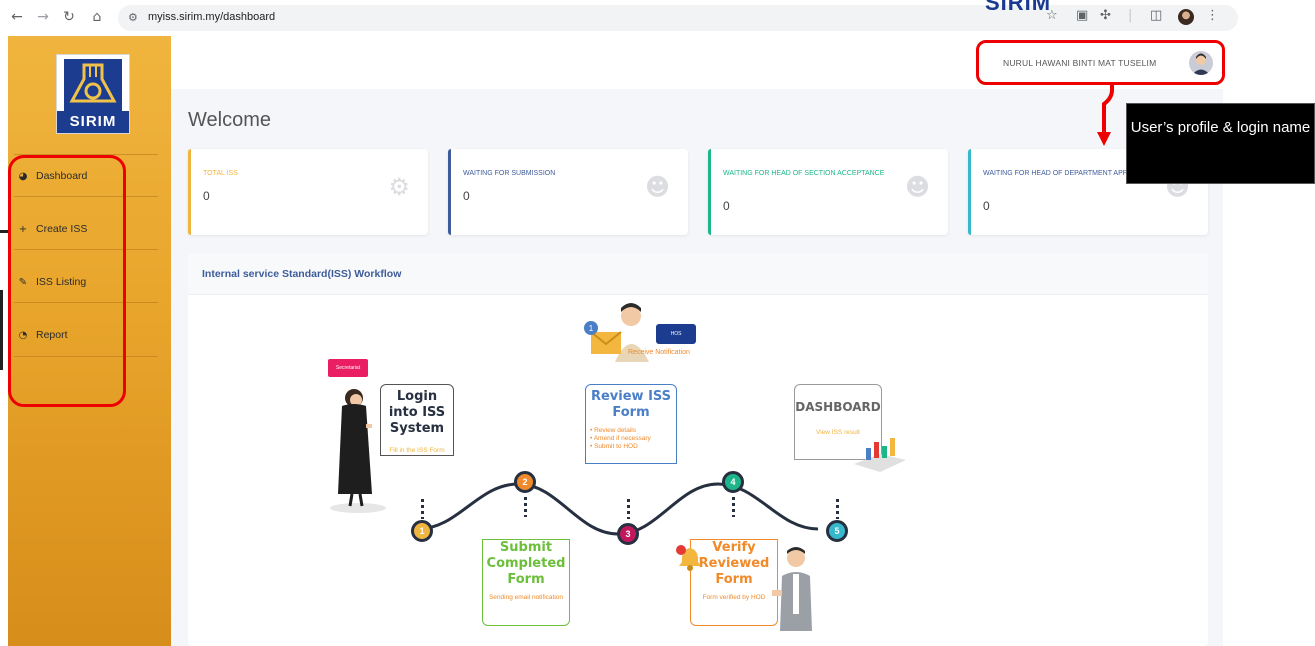 This screenshot has width=1315, height=646. I want to click on svg-text: 1, so click(591, 328).